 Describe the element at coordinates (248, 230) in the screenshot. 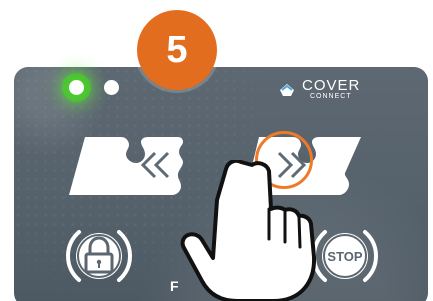

I see `hand-pointer-icon` at that location.